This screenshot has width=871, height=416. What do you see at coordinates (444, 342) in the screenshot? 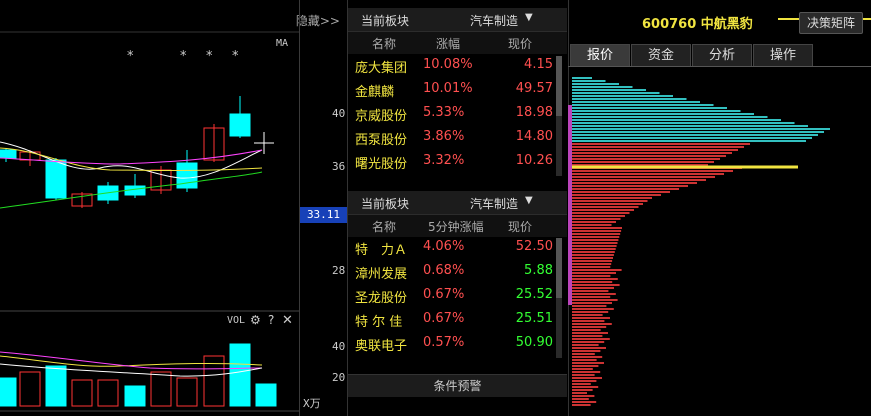
I see `stock-change-pct: 0.57%` at bounding box center [444, 342].